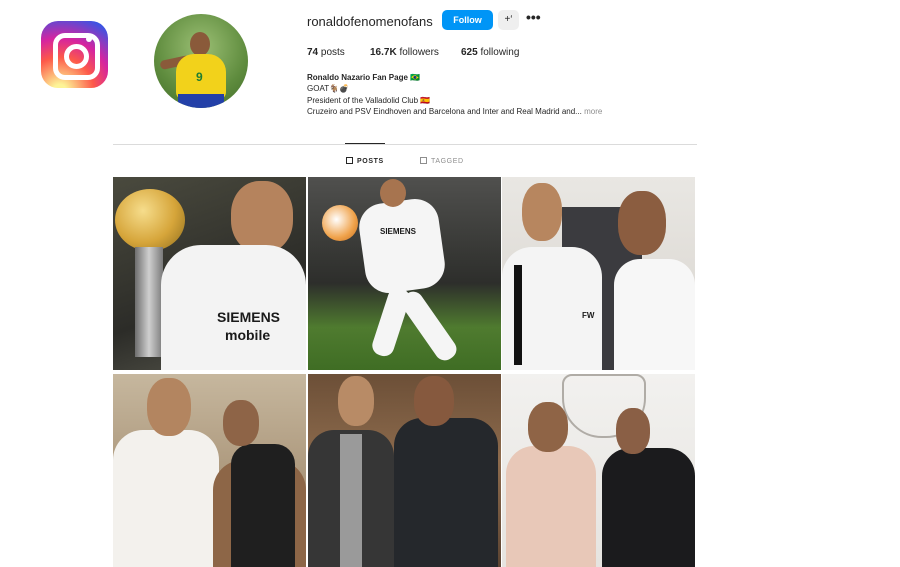 The image size is (900, 567). What do you see at coordinates (149, 302) in the screenshot?
I see `trophy-stem` at bounding box center [149, 302].